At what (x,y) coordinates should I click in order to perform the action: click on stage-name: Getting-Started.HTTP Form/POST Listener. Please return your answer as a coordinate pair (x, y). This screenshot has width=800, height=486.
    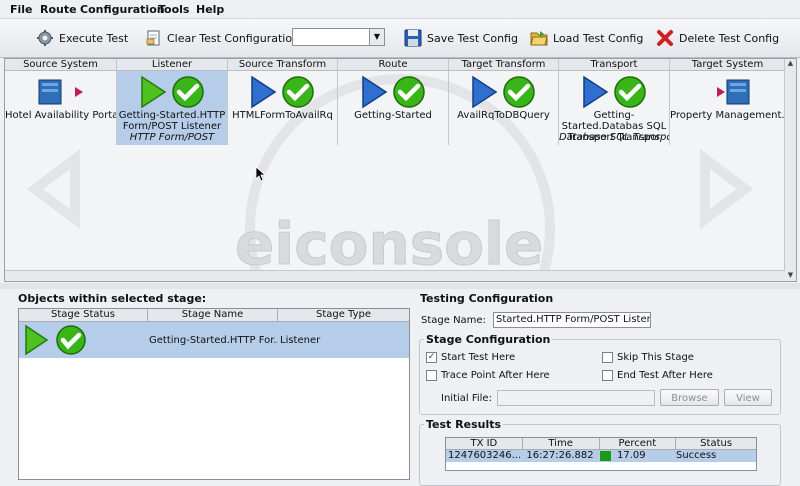
    Looking at the image, I should click on (172, 121).